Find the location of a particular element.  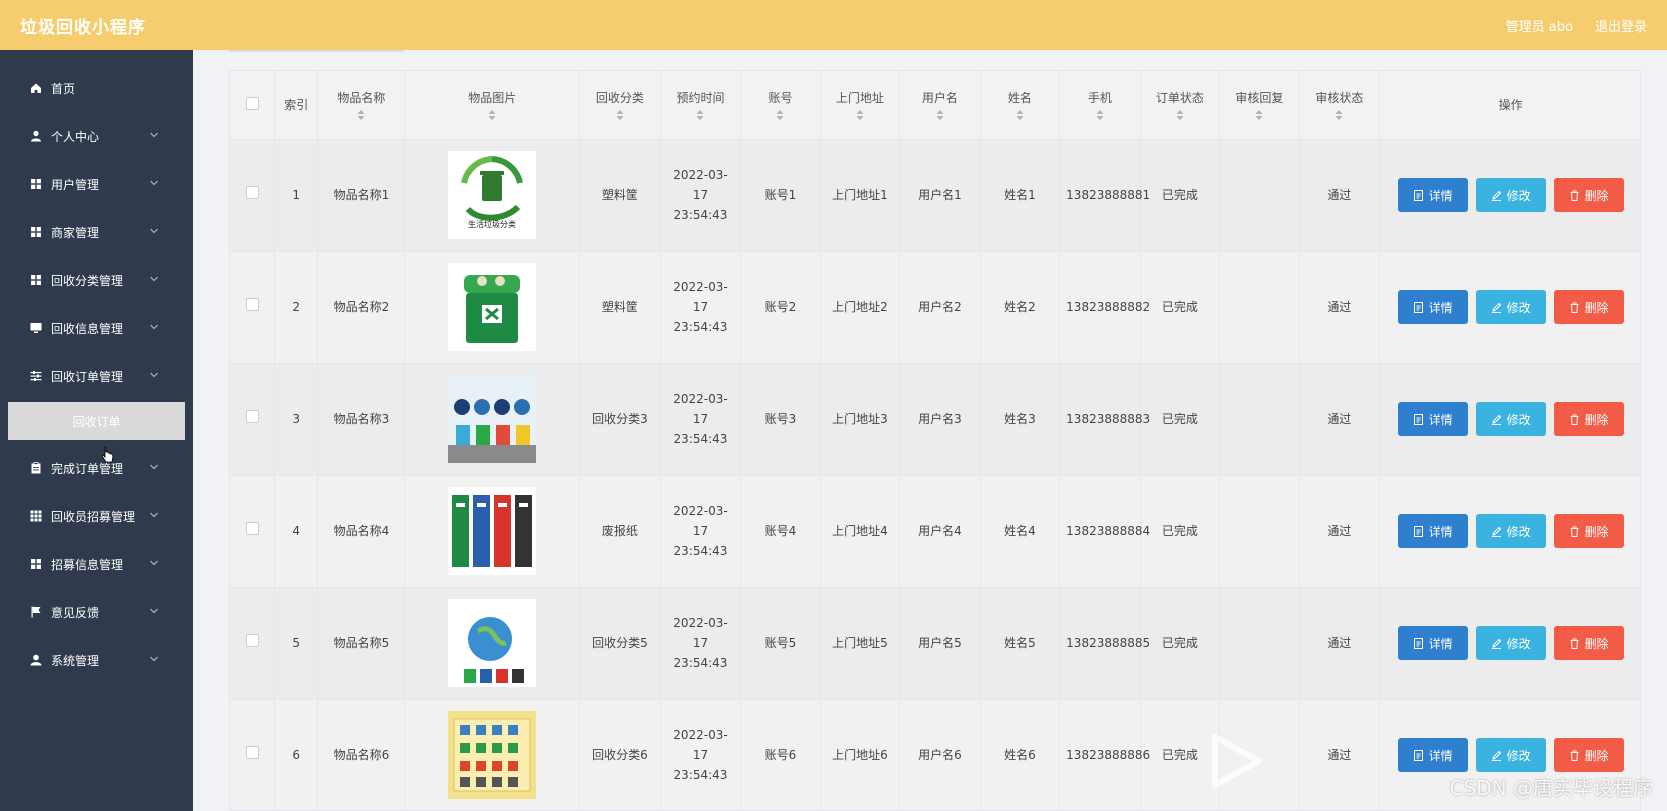

column-header: 订单状态 is located at coordinates (1180, 105).